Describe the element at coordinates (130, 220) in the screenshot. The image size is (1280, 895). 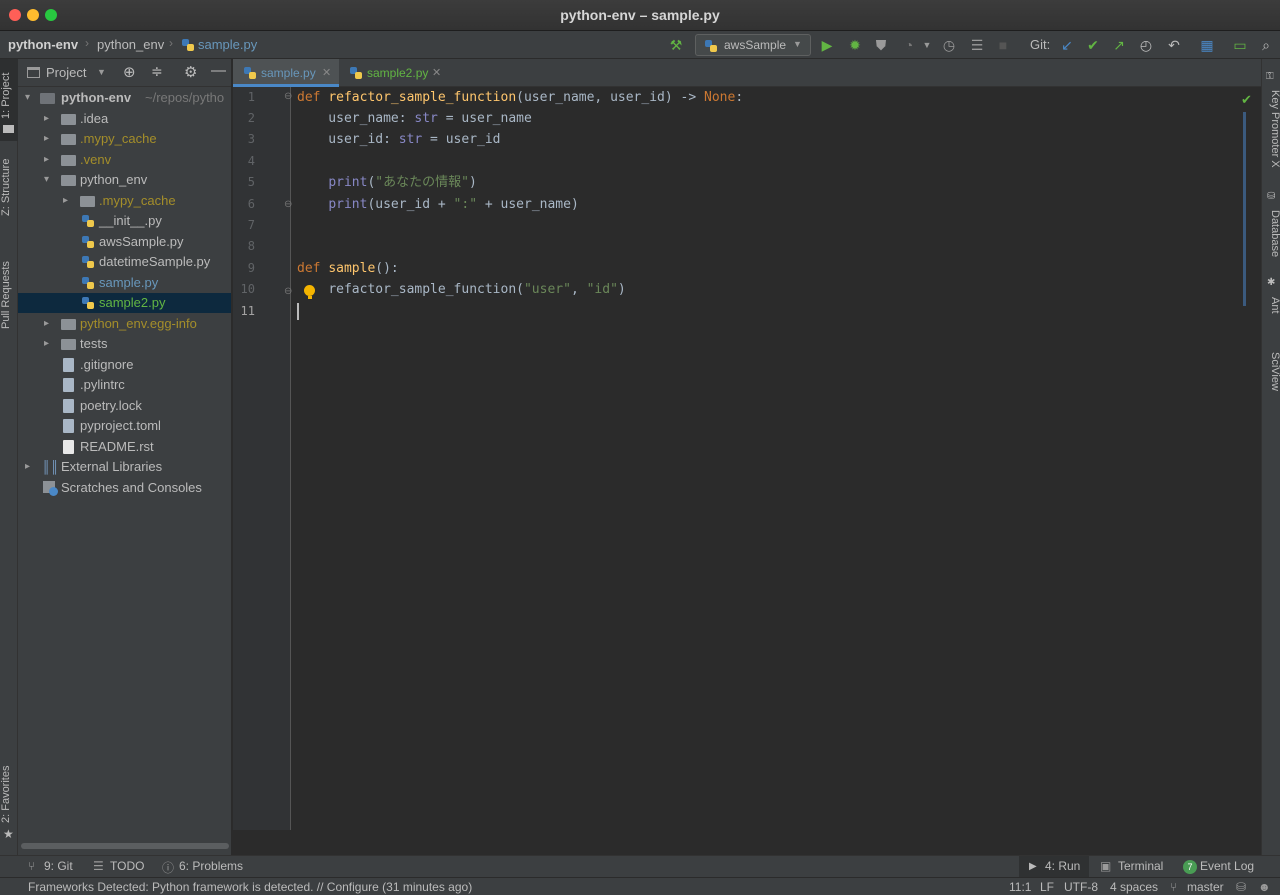
I see `tree-item-label: __init__.py` at that location.